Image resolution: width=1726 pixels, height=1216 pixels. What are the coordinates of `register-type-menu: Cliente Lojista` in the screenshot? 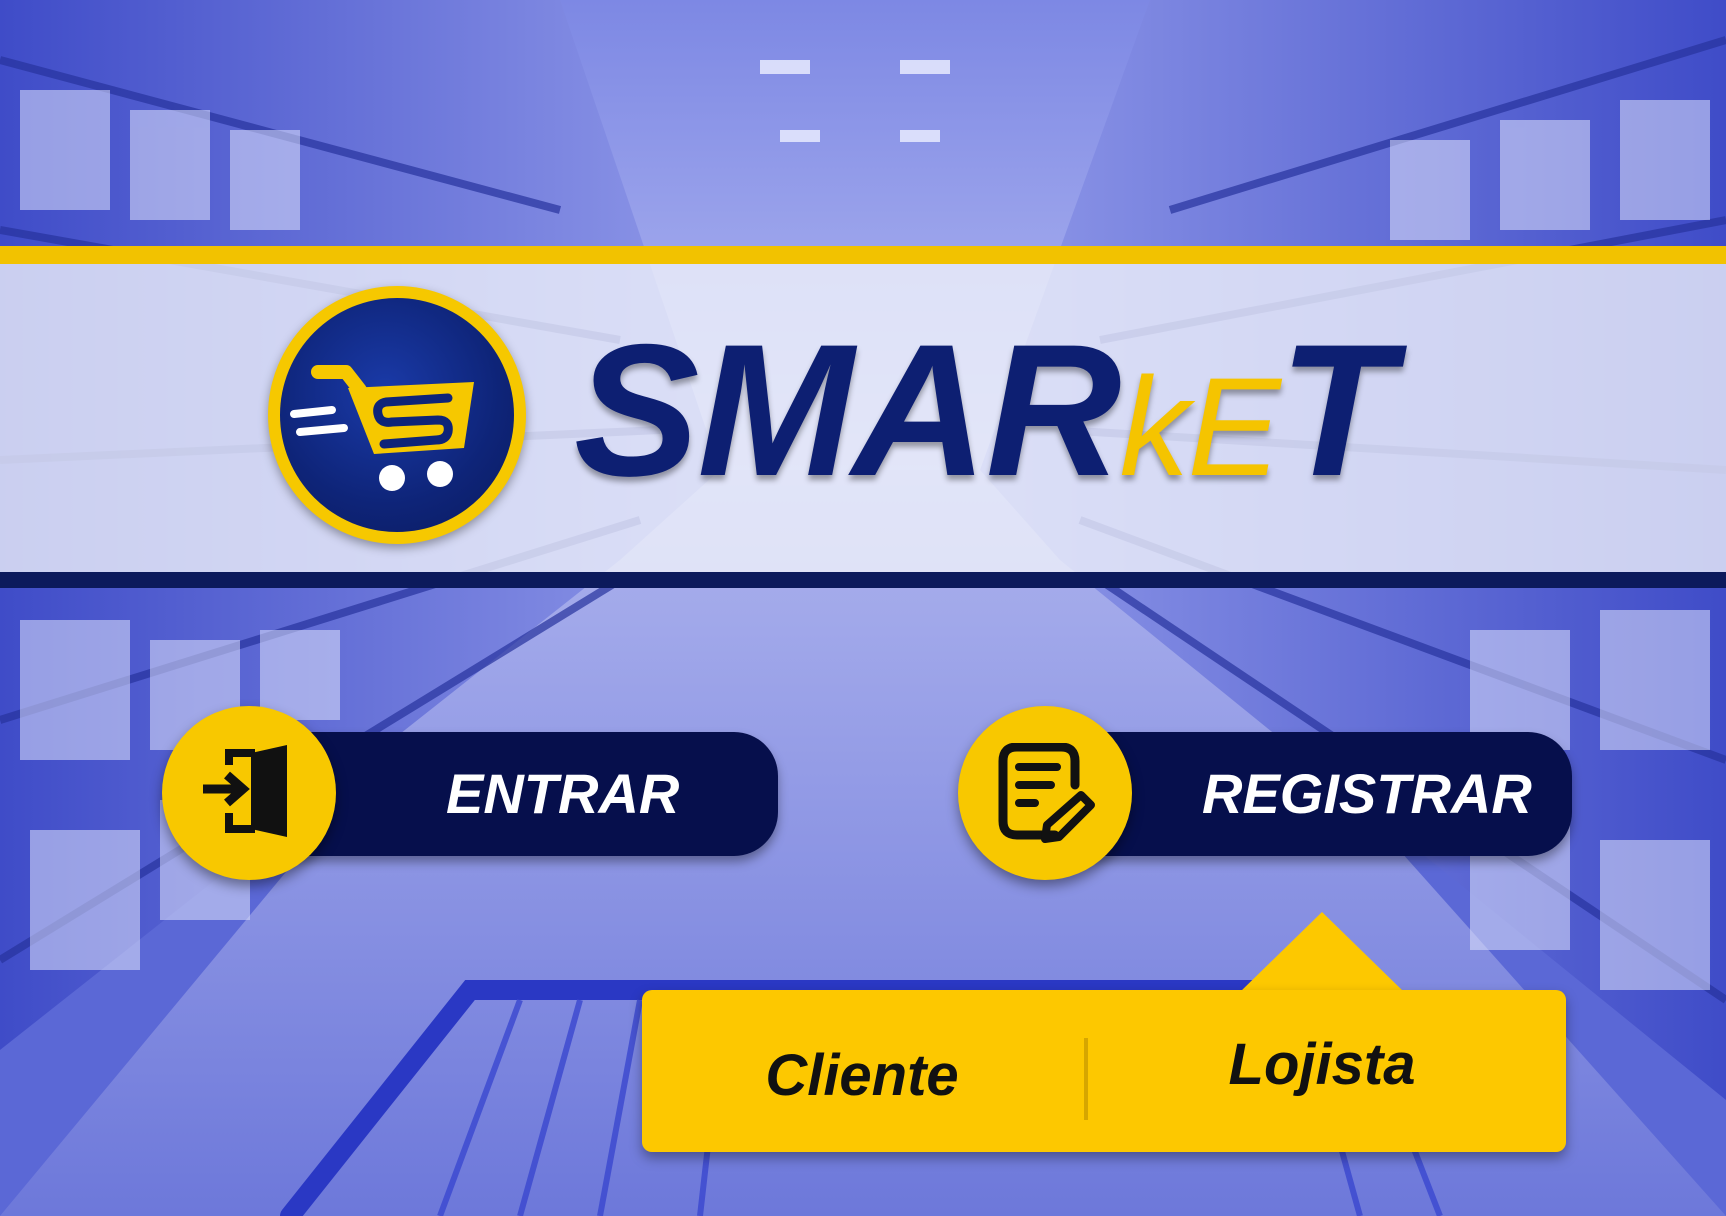 It's located at (1104, 1071).